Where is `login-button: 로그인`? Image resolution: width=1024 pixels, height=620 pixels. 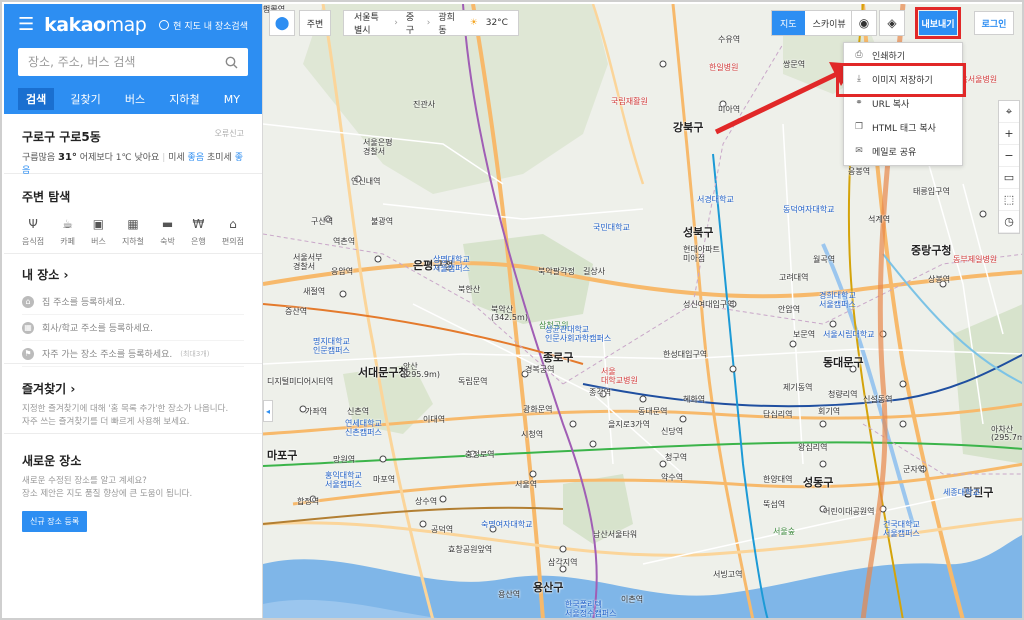
login-button: 로그인 is located at coordinates (994, 23).